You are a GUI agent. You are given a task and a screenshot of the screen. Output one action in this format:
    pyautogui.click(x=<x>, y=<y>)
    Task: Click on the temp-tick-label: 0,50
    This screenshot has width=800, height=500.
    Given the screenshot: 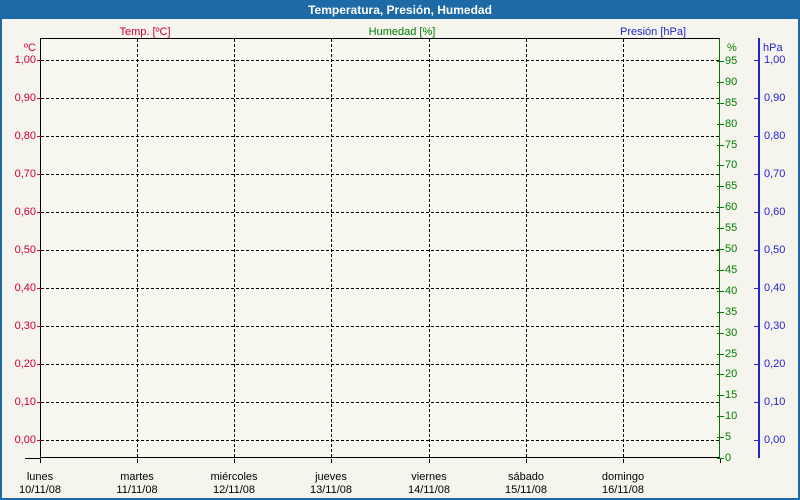 What is the action you would take?
    pyautogui.click(x=25, y=250)
    